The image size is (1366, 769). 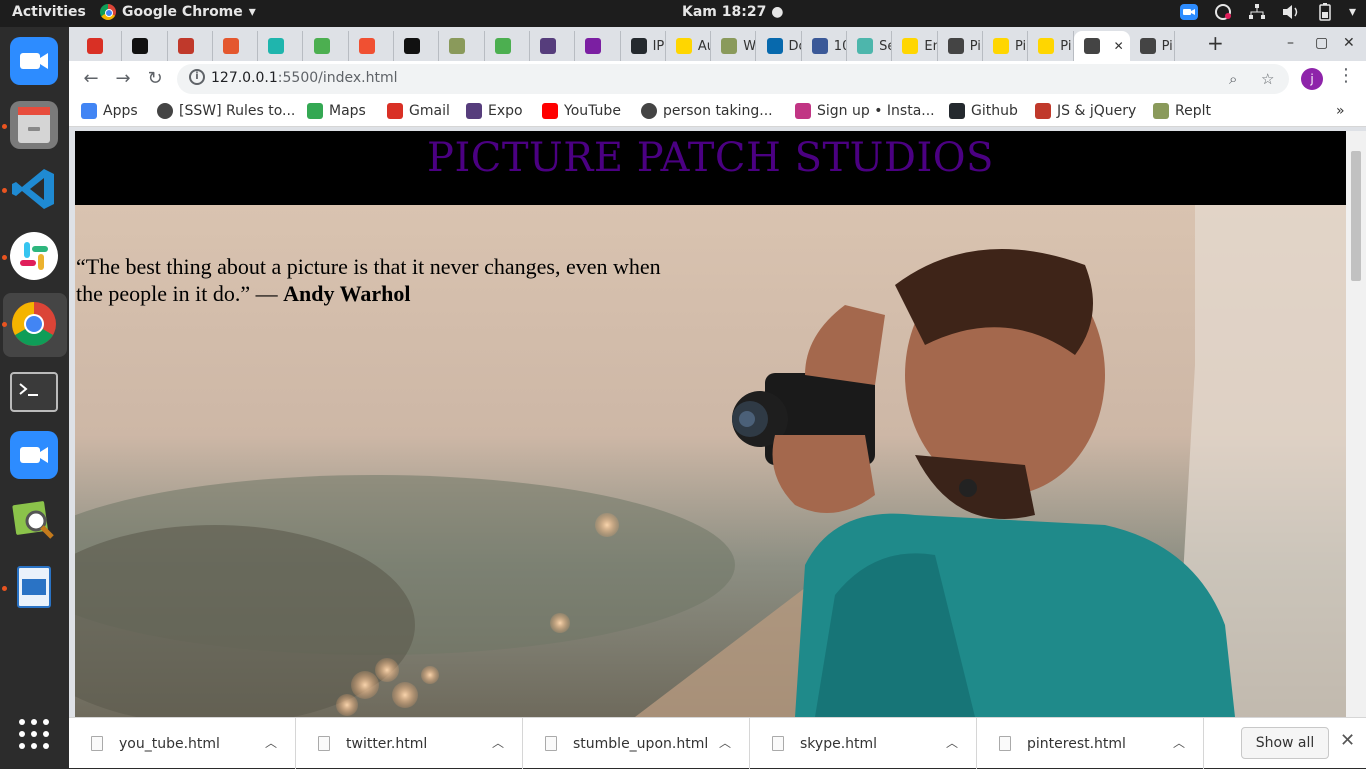 I want to click on bookmark-item: Expo, so click(x=494, y=111).